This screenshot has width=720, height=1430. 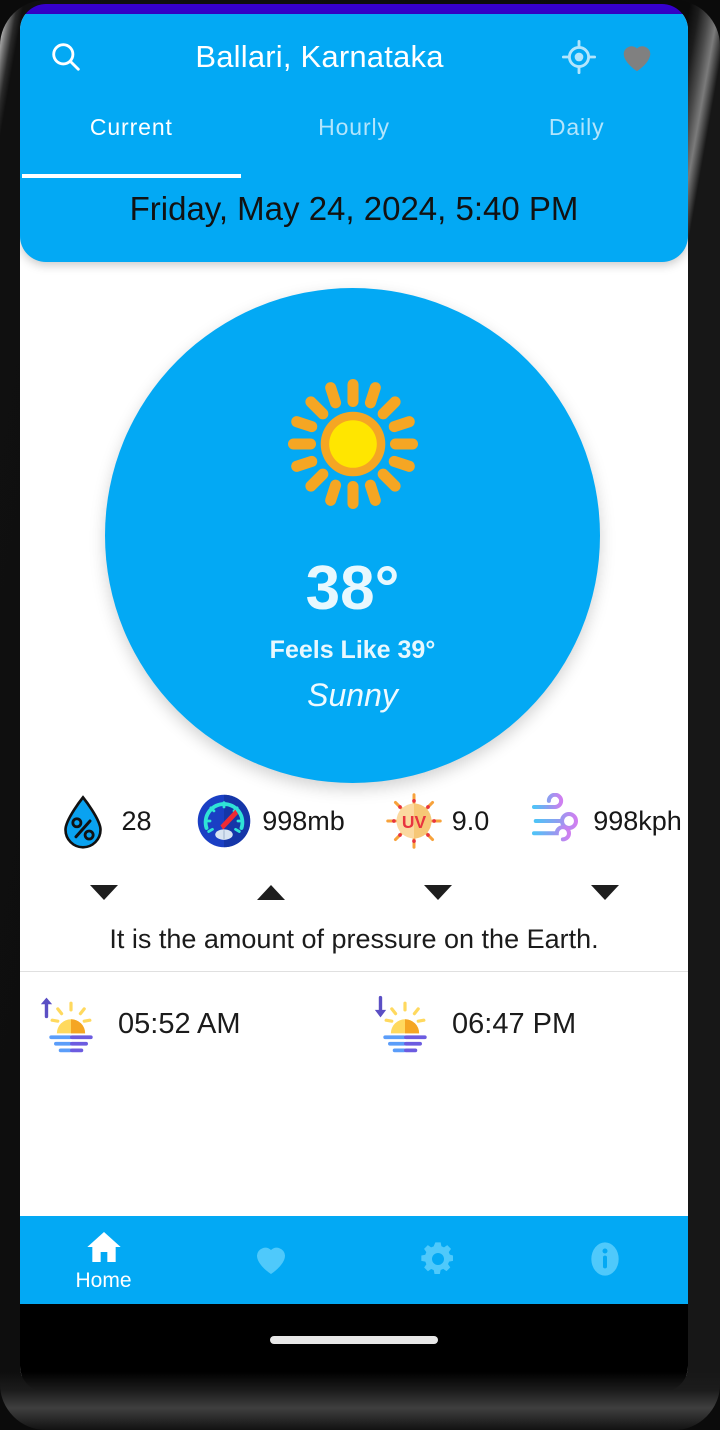 What do you see at coordinates (637, 820) in the screenshot?
I see `metric-wind-value: 998kph` at bounding box center [637, 820].